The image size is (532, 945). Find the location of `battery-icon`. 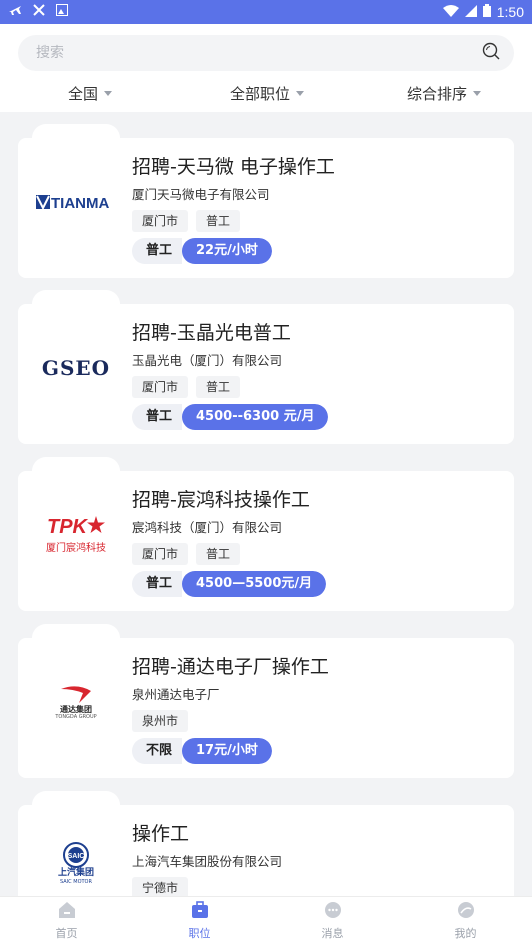

battery-icon is located at coordinates (486, 12).